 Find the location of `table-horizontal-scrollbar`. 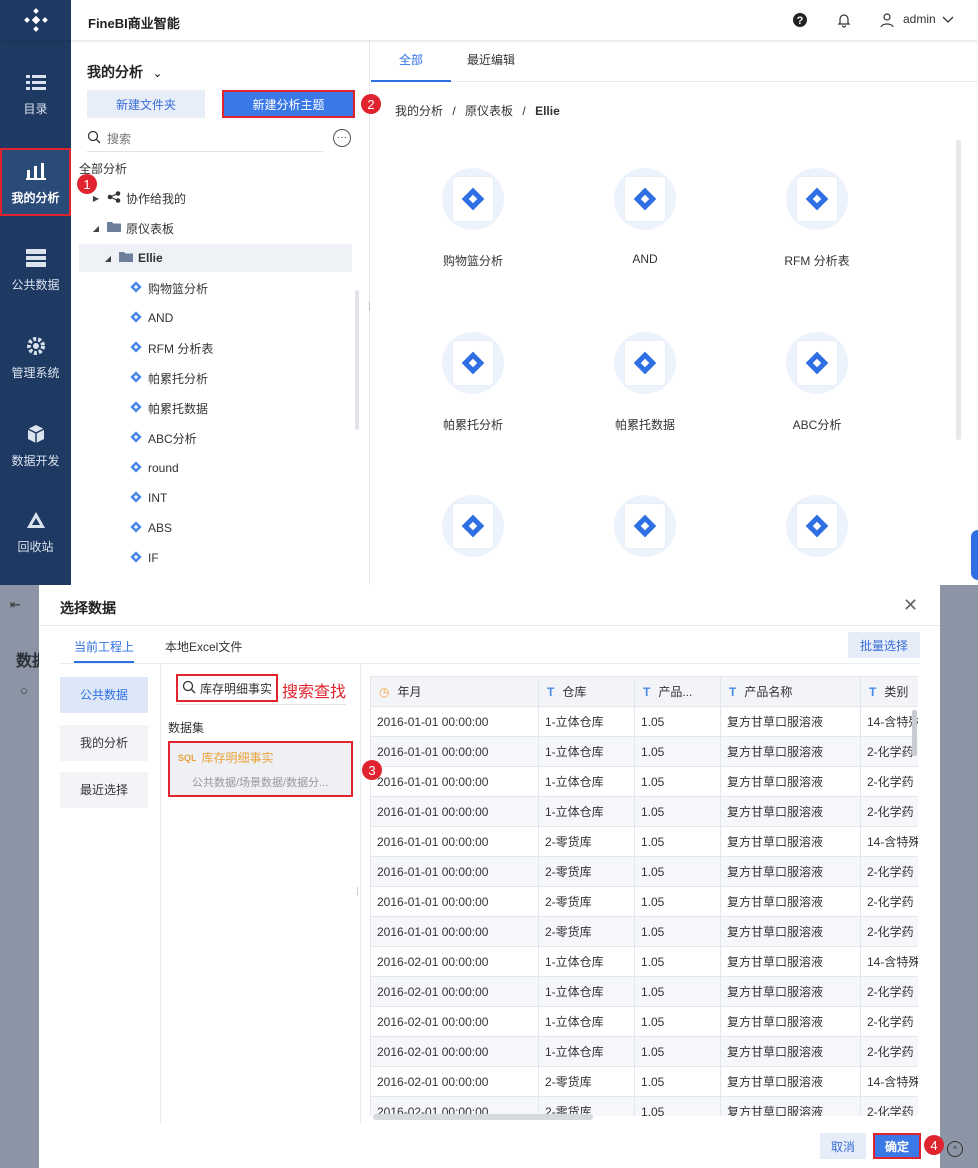

table-horizontal-scrollbar is located at coordinates (483, 1117).